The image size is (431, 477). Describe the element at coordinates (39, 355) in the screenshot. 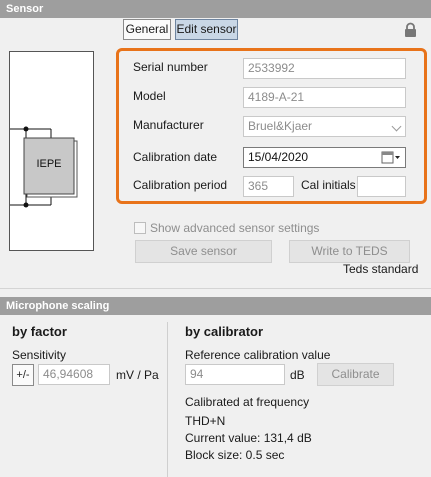

I see `sensitivity-label: Sensitivity` at that location.